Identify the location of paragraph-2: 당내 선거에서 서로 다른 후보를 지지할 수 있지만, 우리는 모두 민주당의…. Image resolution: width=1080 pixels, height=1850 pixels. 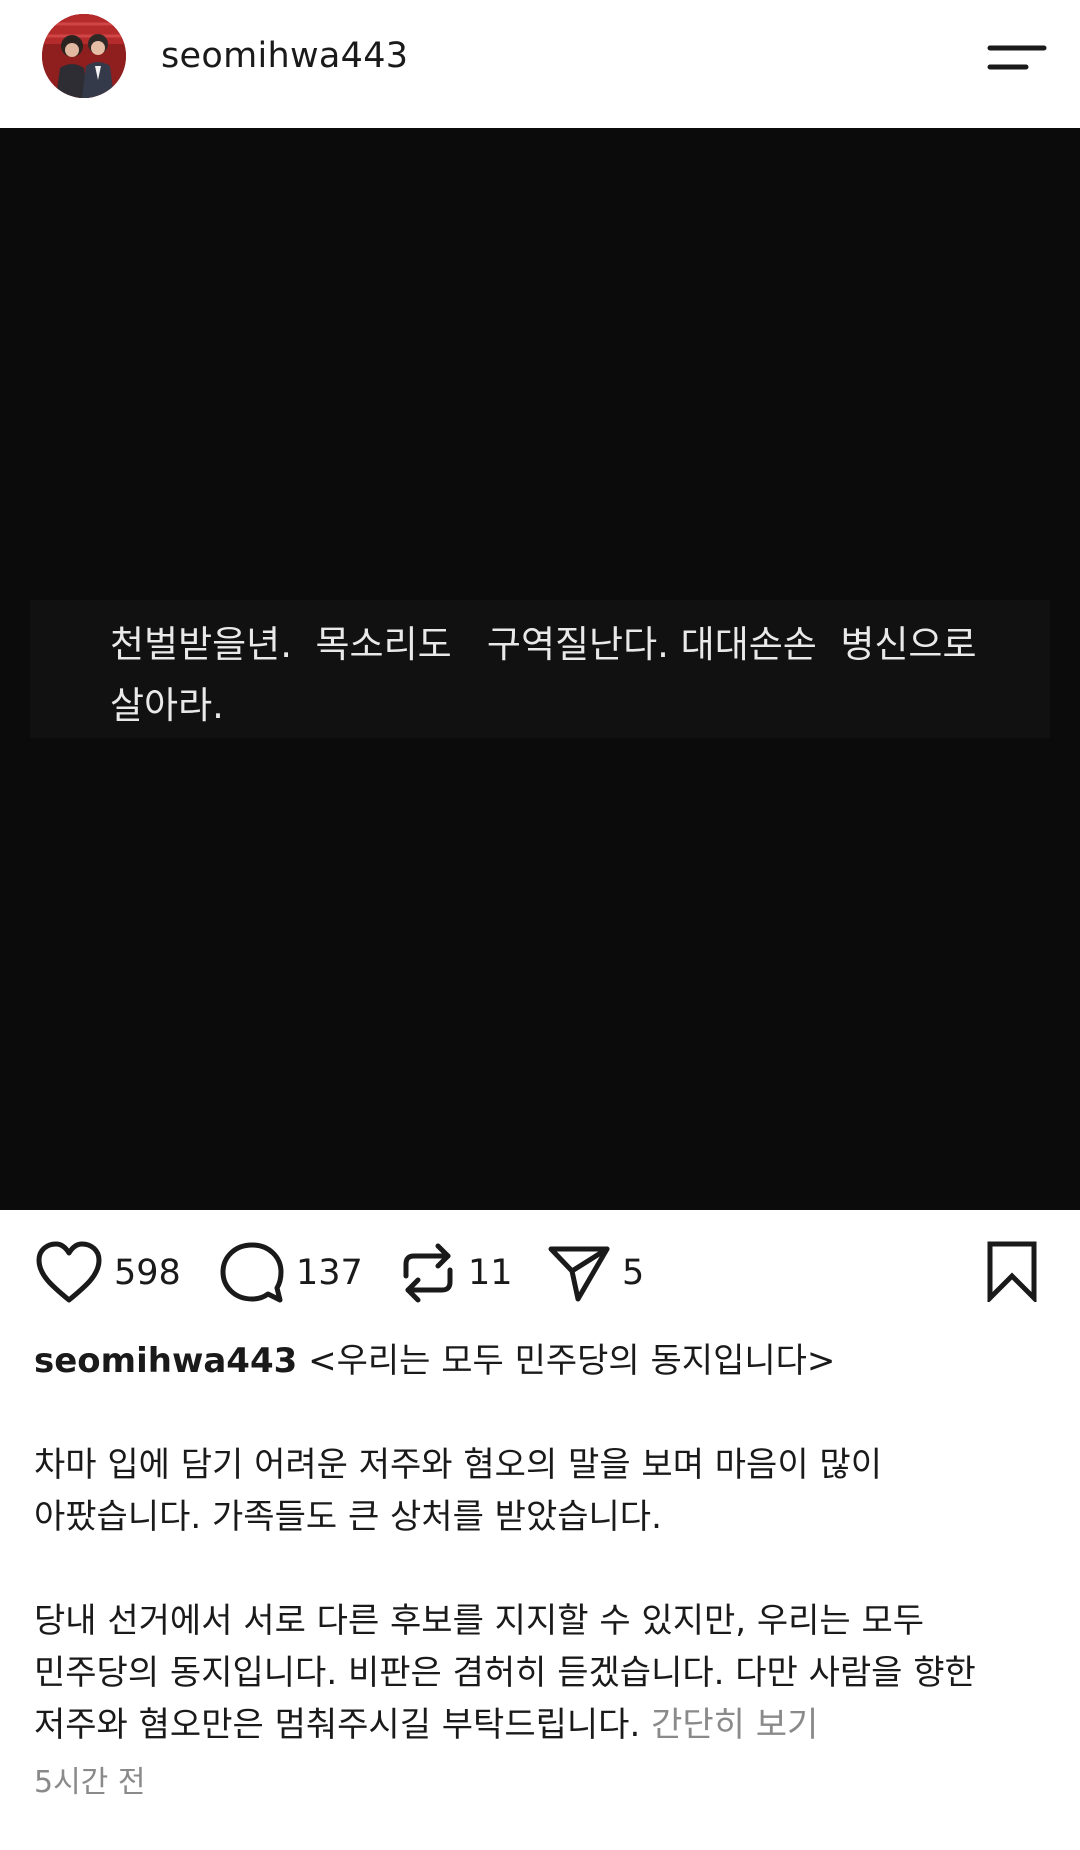
(544, 1673).